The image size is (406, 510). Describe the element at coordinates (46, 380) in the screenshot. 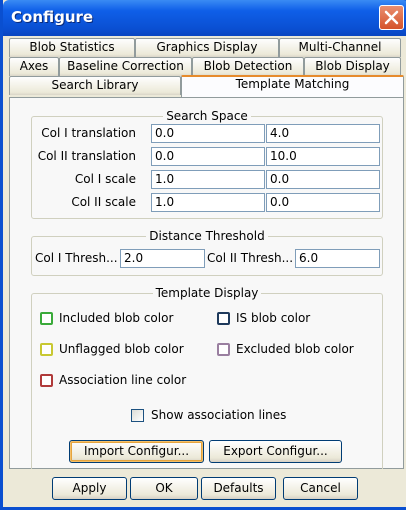

I see `association-line-color-swatch` at that location.